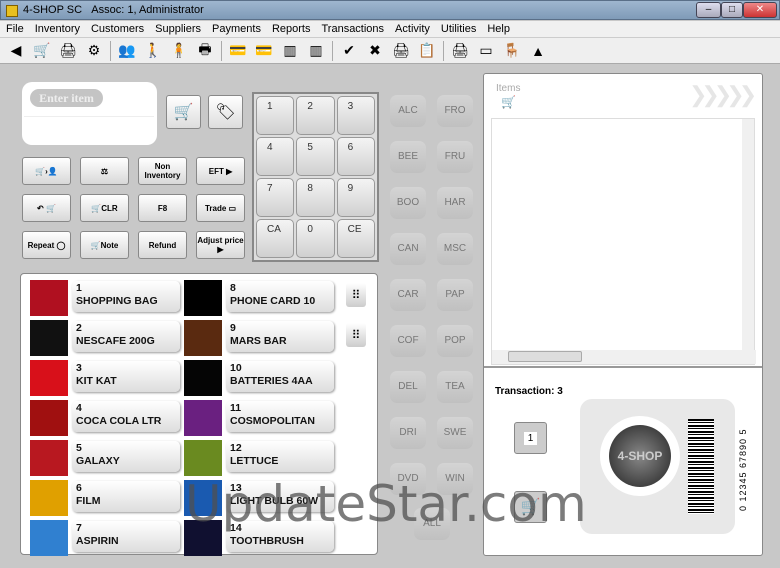 Image resolution: width=780 pixels, height=568 pixels. Describe the element at coordinates (760, 10) in the screenshot. I see `close-button: ✕` at that location.